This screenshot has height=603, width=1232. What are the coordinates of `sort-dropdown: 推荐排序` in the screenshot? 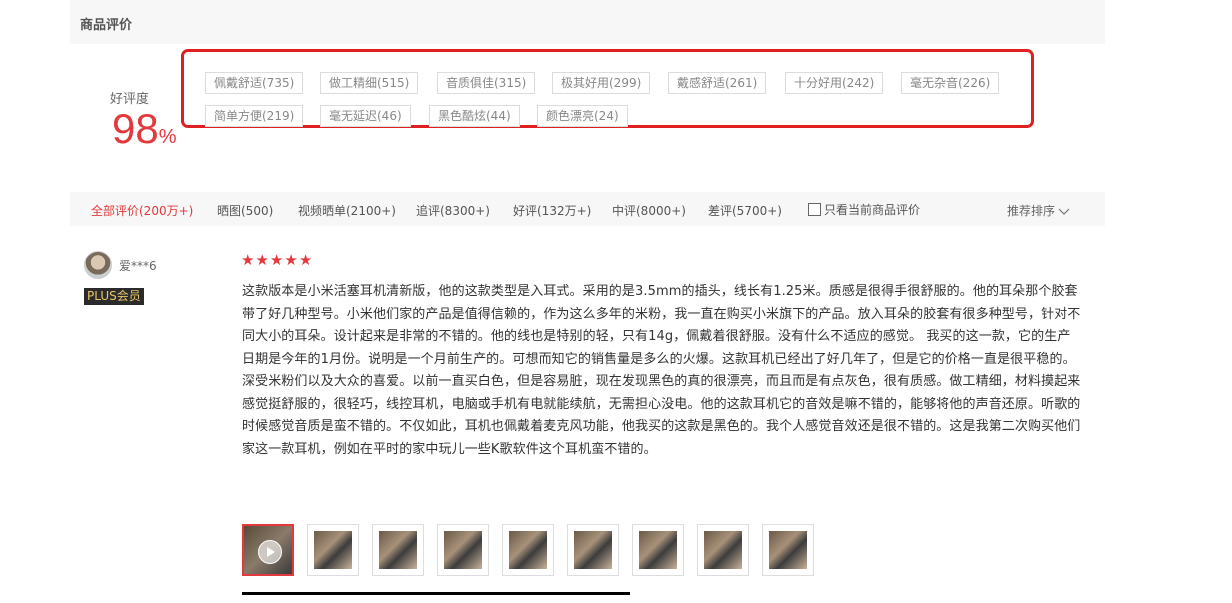 It's located at (1038, 210).